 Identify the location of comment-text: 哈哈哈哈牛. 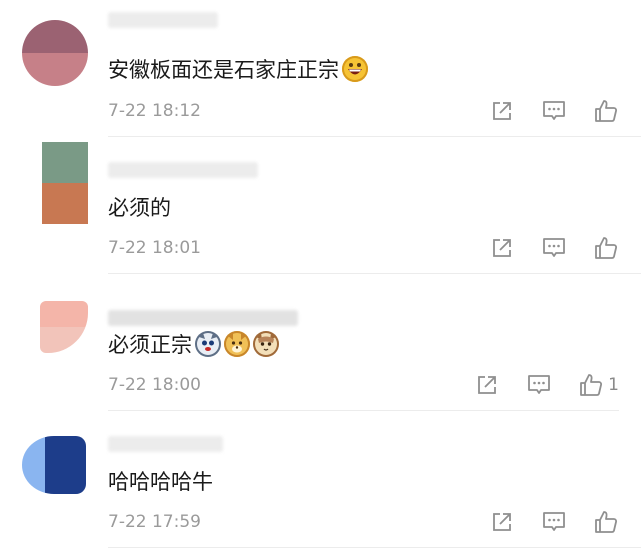
(160, 481).